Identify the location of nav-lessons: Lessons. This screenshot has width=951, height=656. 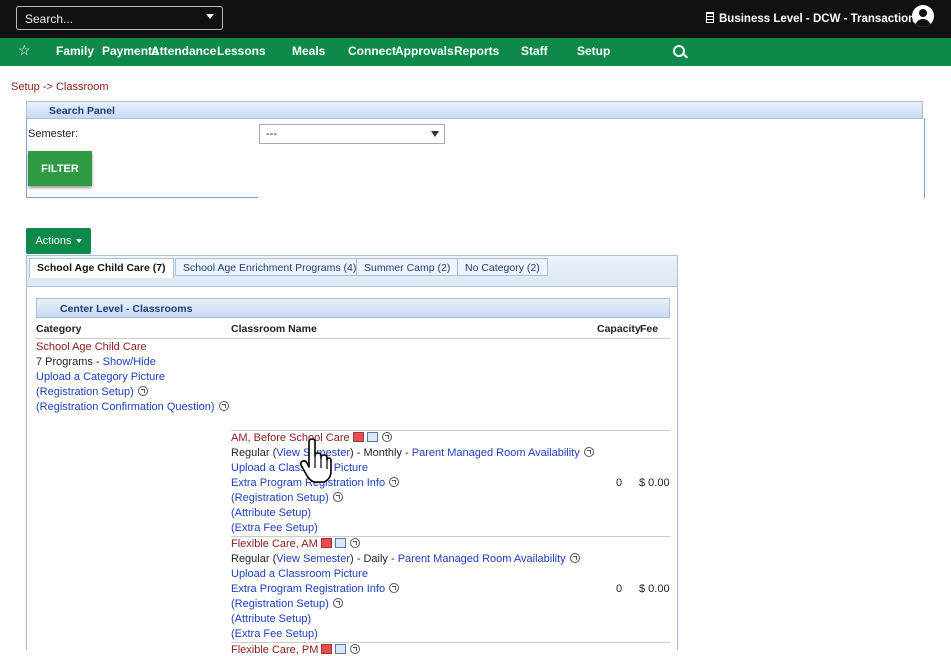
(241, 51).